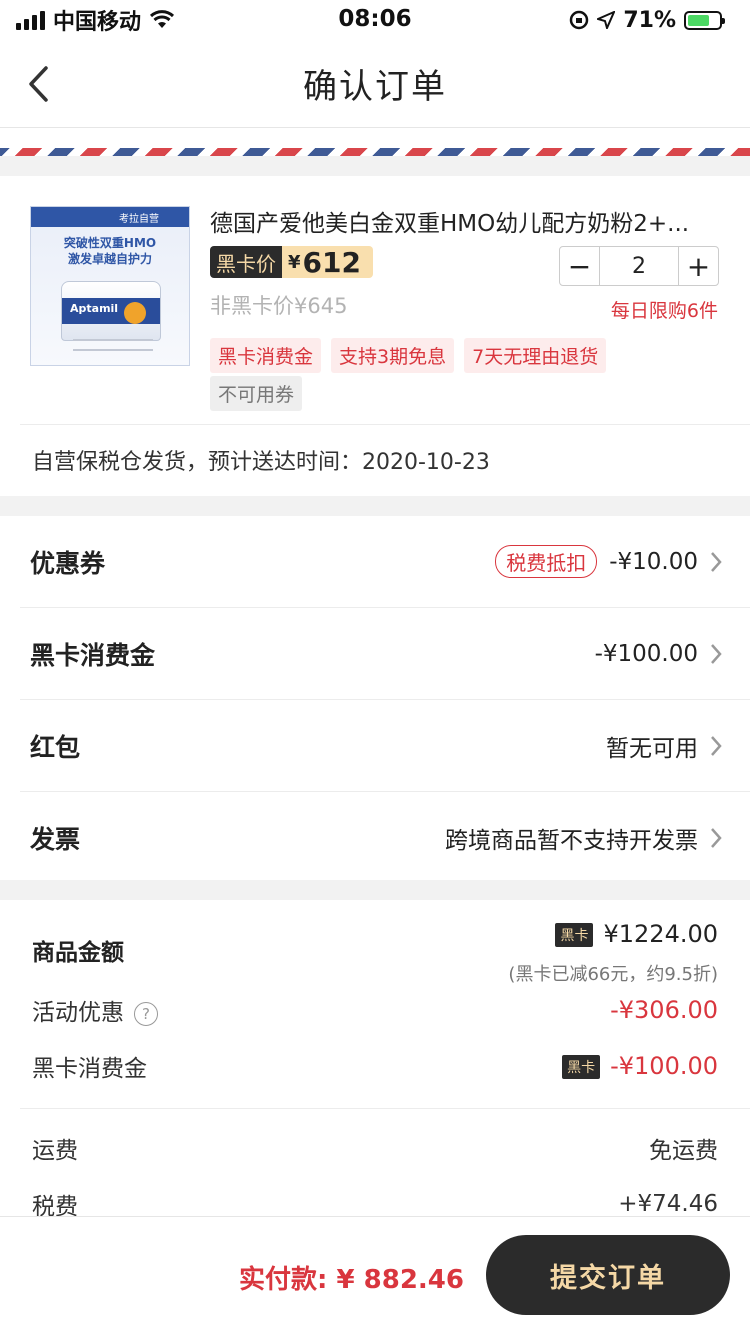  What do you see at coordinates (385, 654) in the screenshot?
I see `blackcard-fund-row: 黑卡消费金 -¥100.00` at bounding box center [385, 654].